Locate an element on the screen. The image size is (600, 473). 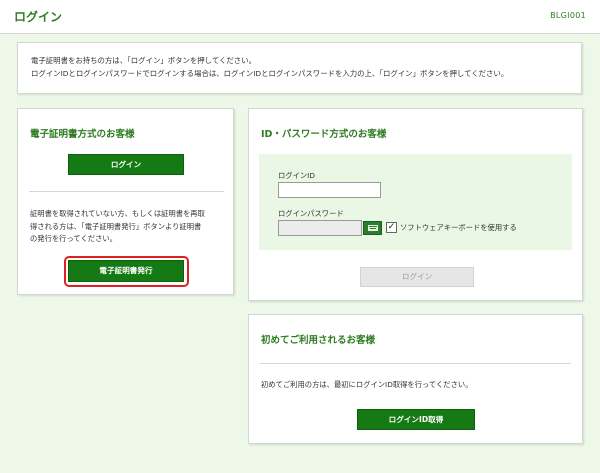
get-login-id-button: ログインID取得 is located at coordinates (416, 419).